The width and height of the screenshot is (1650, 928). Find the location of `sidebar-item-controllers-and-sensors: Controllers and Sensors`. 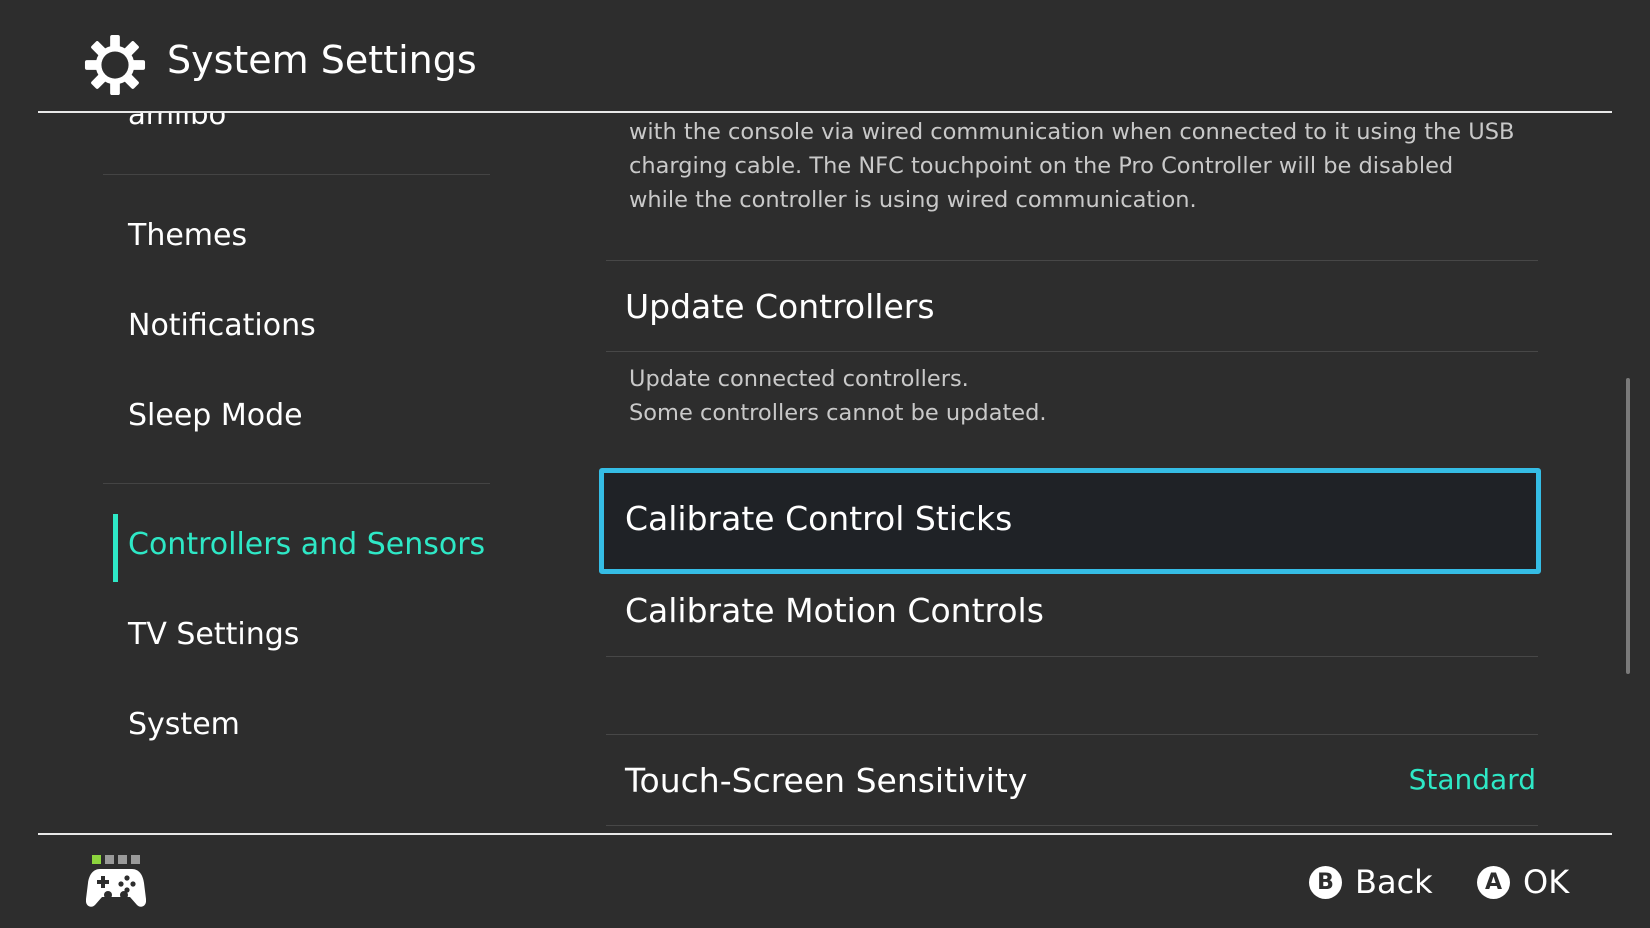

sidebar-item-controllers-and-sensors: Controllers and Sensors is located at coordinates (306, 544).